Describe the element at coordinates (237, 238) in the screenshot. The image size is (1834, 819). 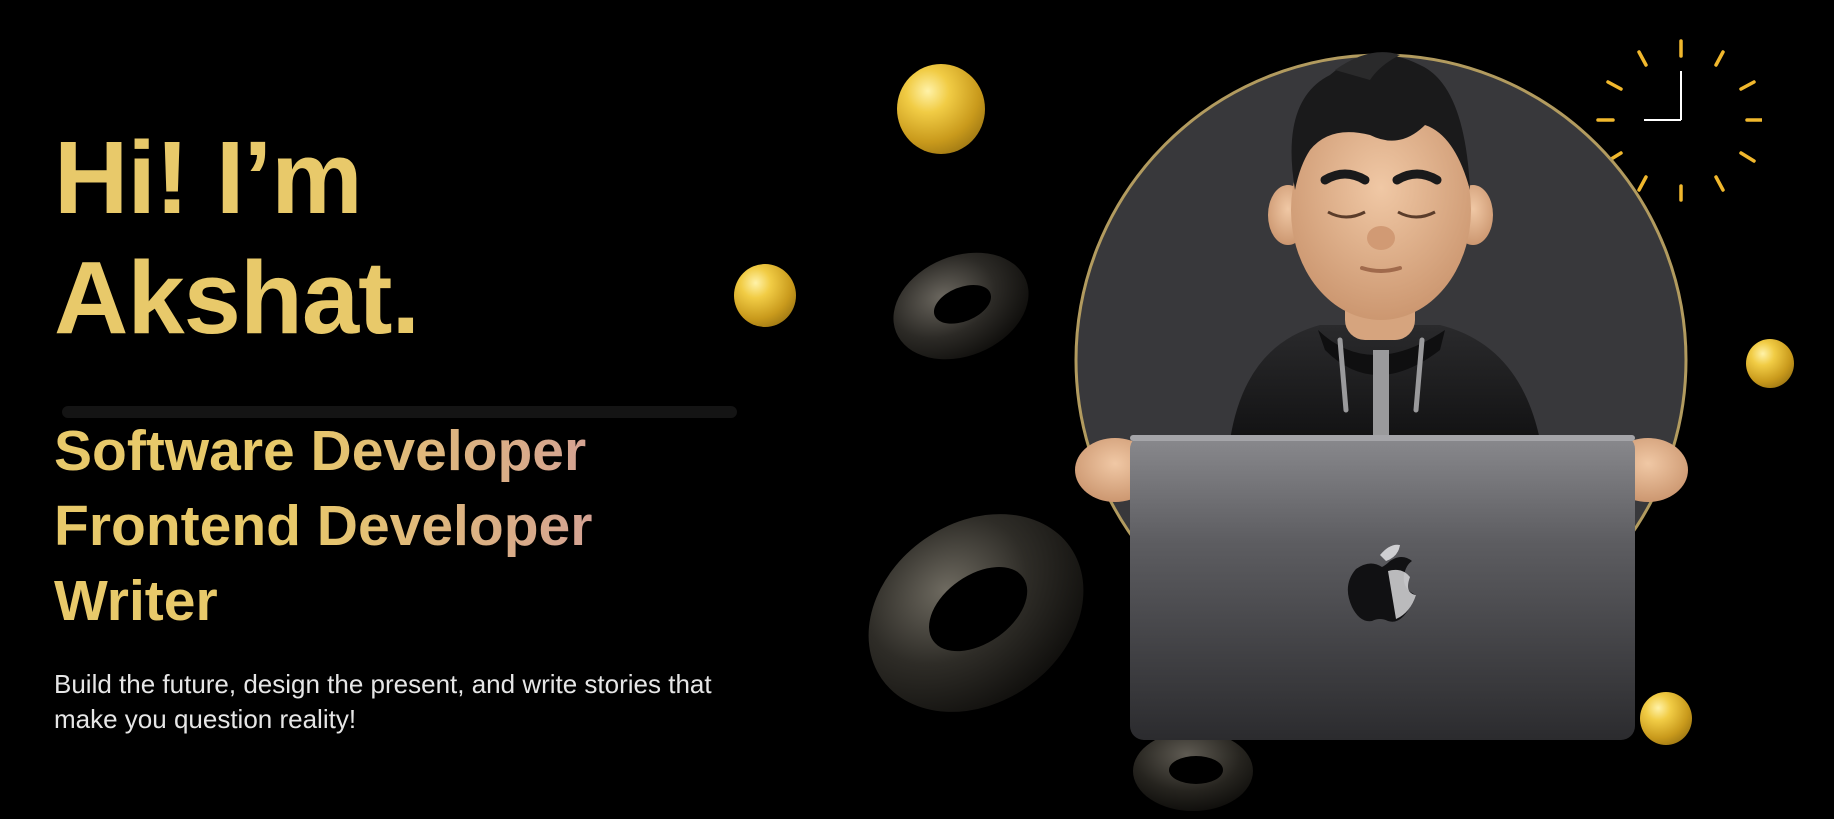
I see `hero-title: Hi! I’m Akshat.` at that location.